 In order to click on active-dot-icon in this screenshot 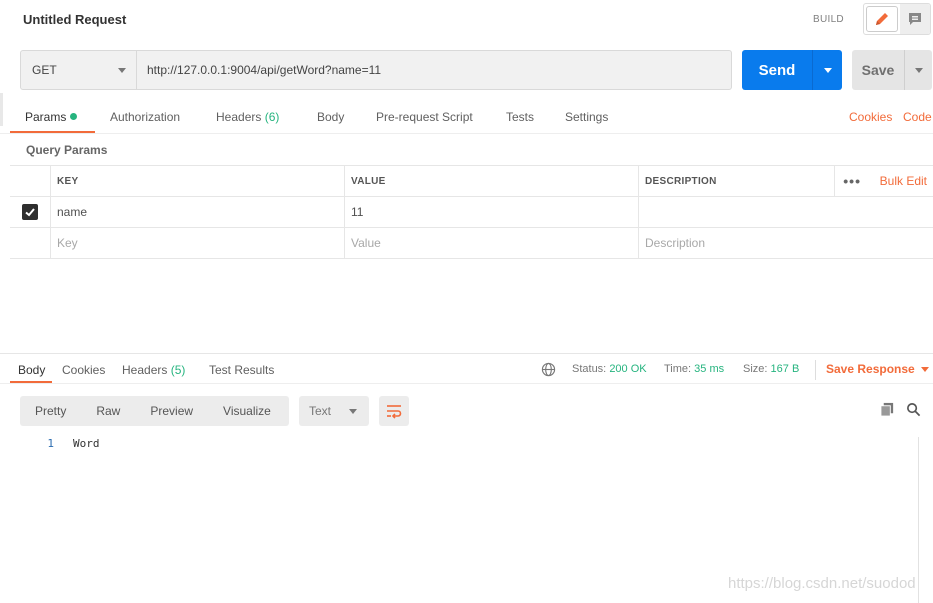, I will do `click(74, 116)`.